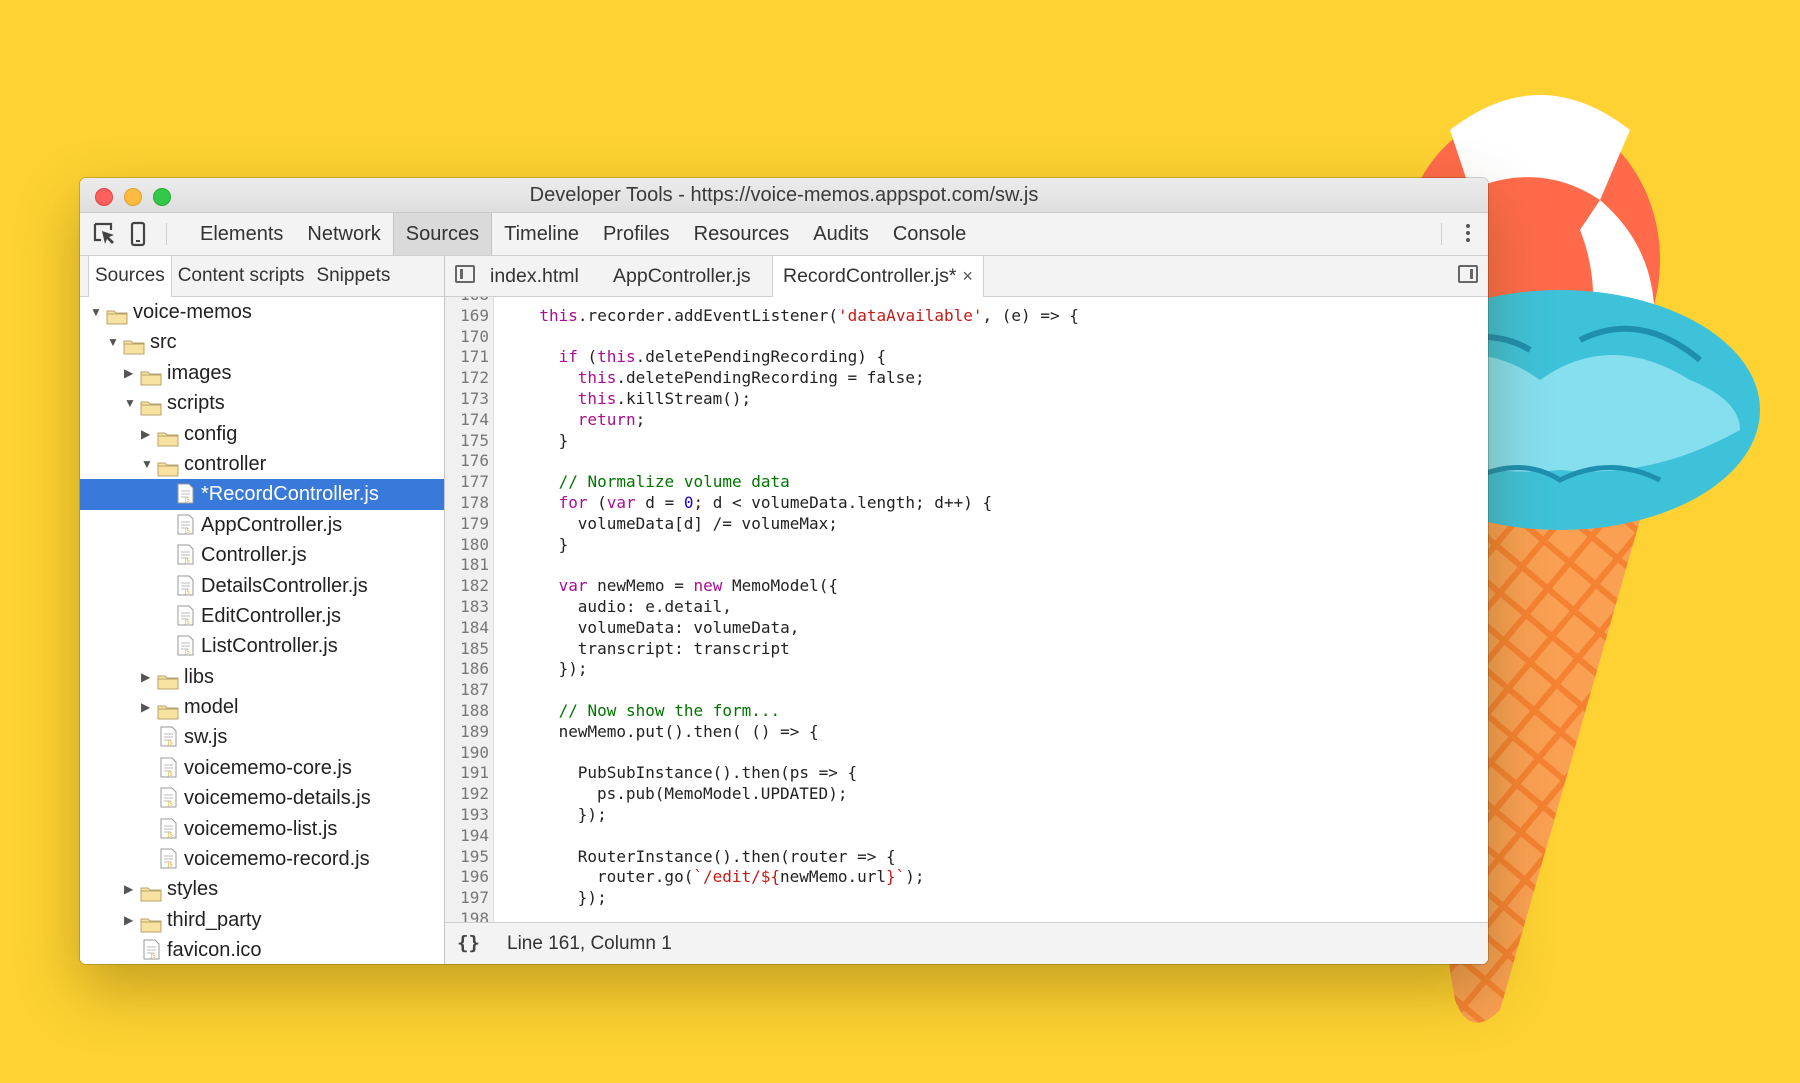  I want to click on tab-network: Network, so click(343, 234).